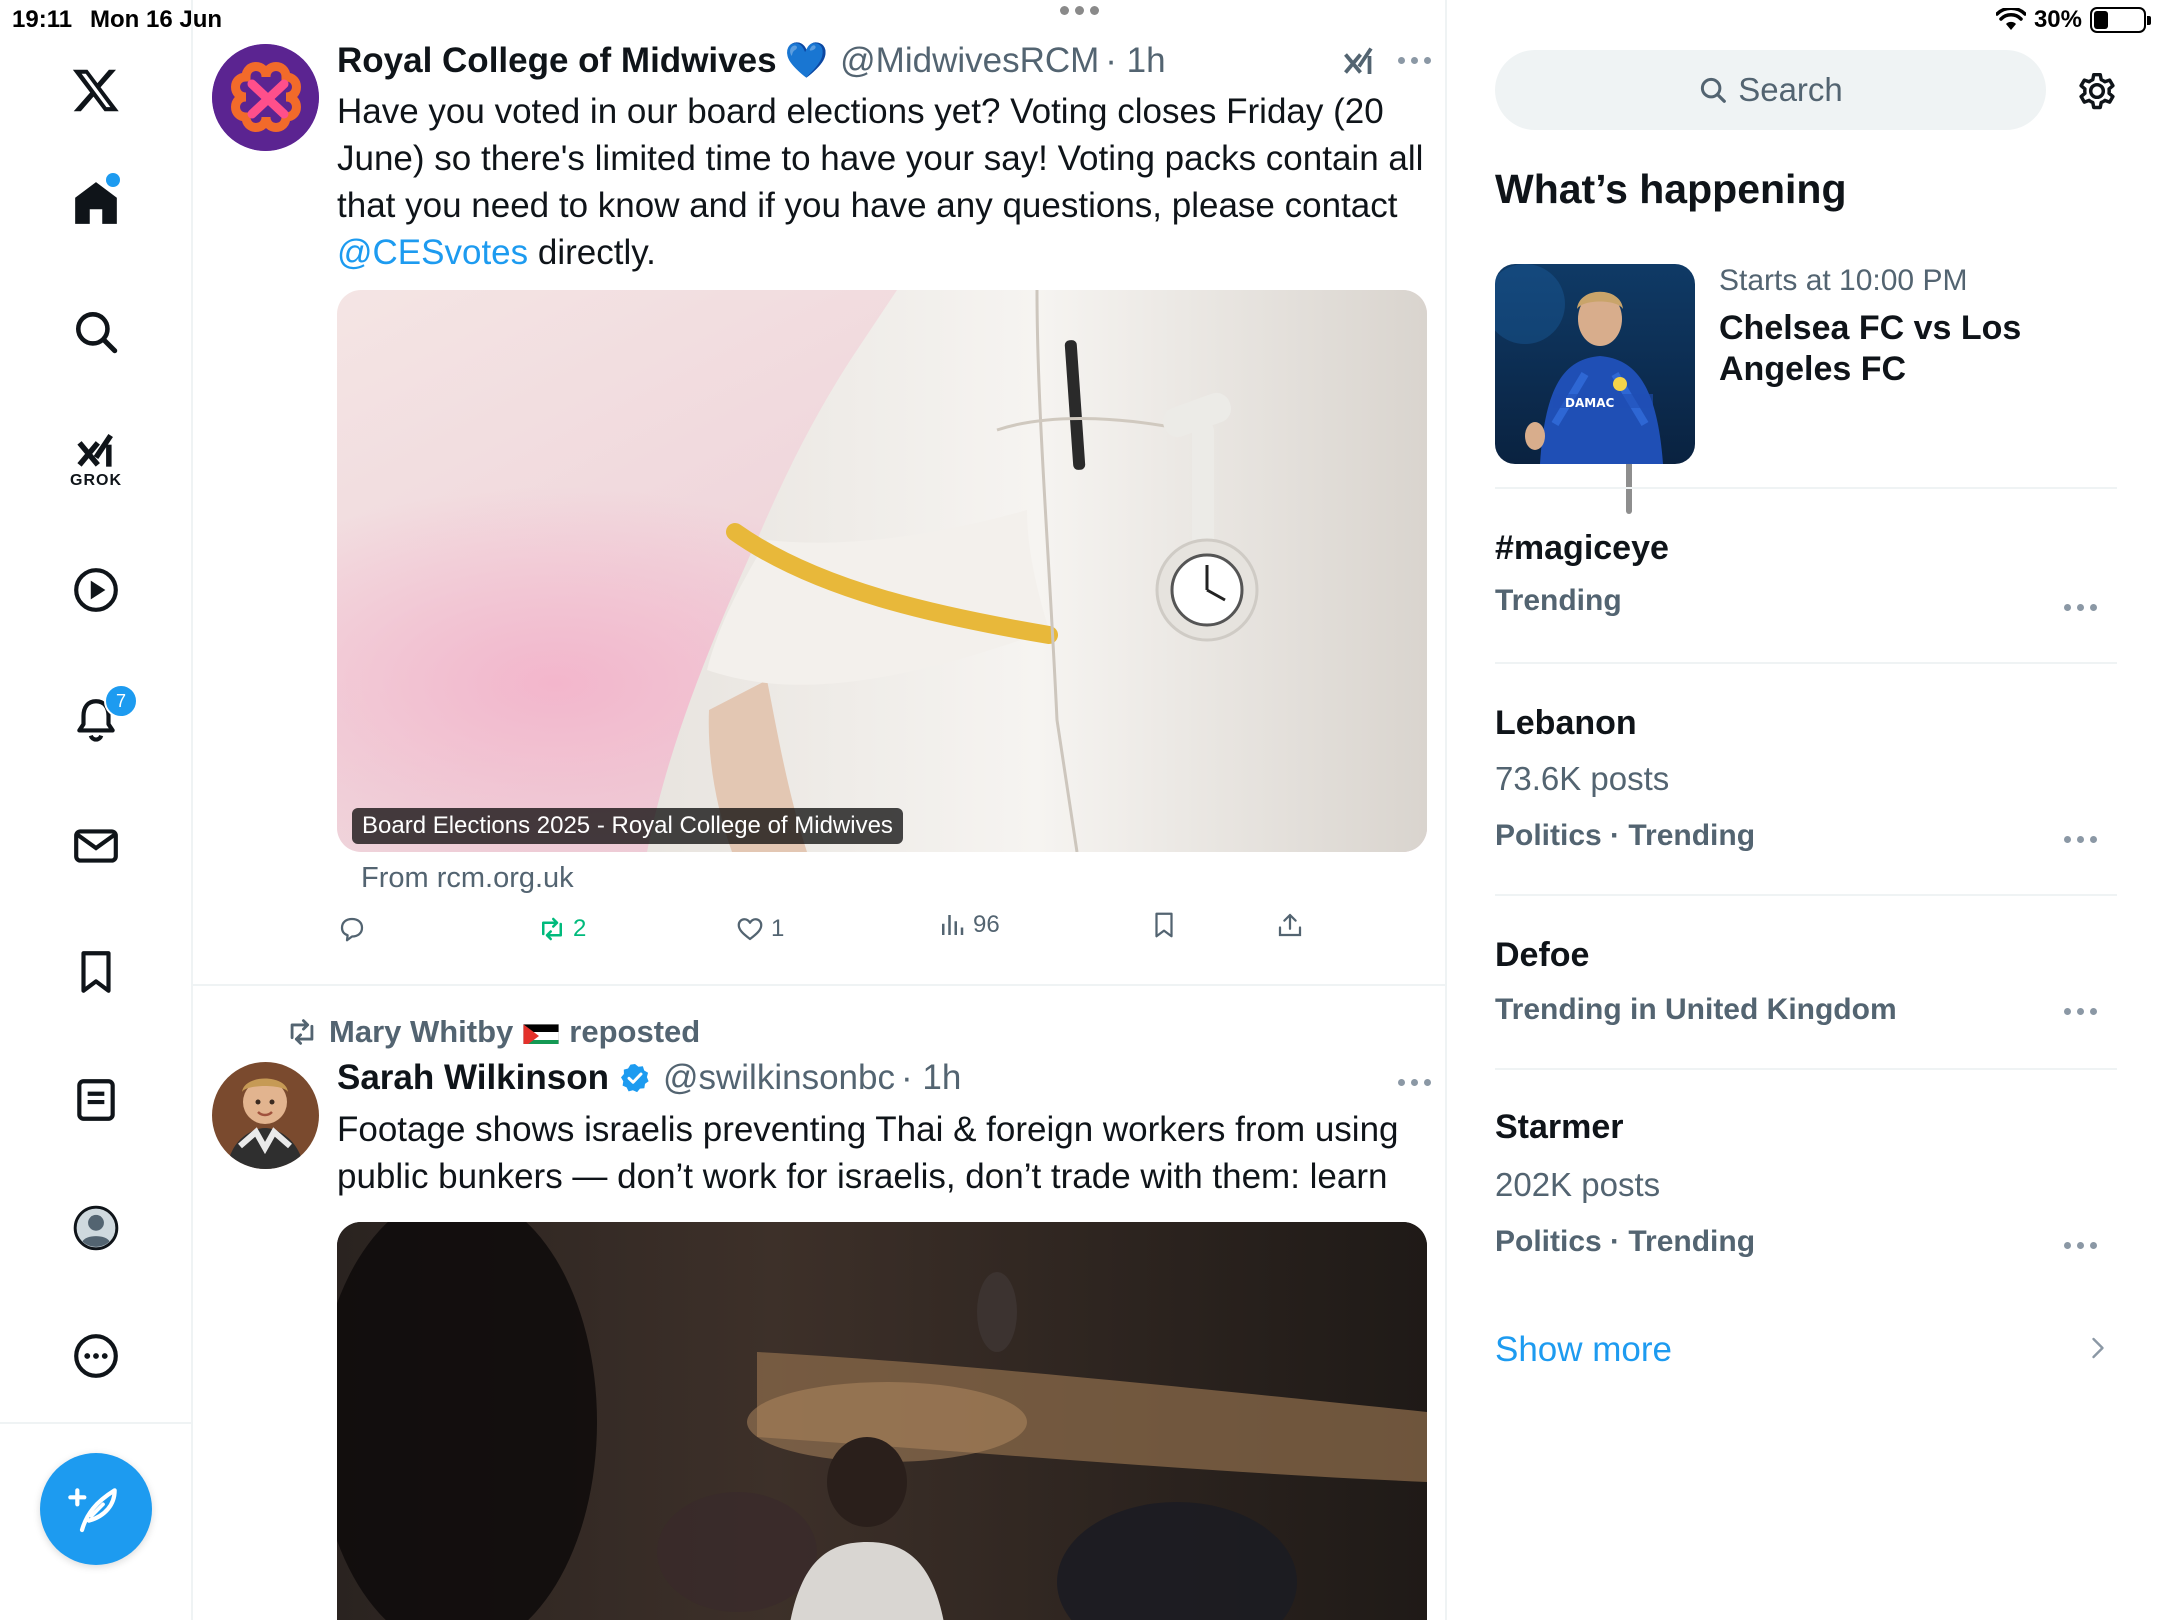 This screenshot has height=1620, width=2160. What do you see at coordinates (1359, 62) in the screenshot?
I see `grok-analyze-icon` at bounding box center [1359, 62].